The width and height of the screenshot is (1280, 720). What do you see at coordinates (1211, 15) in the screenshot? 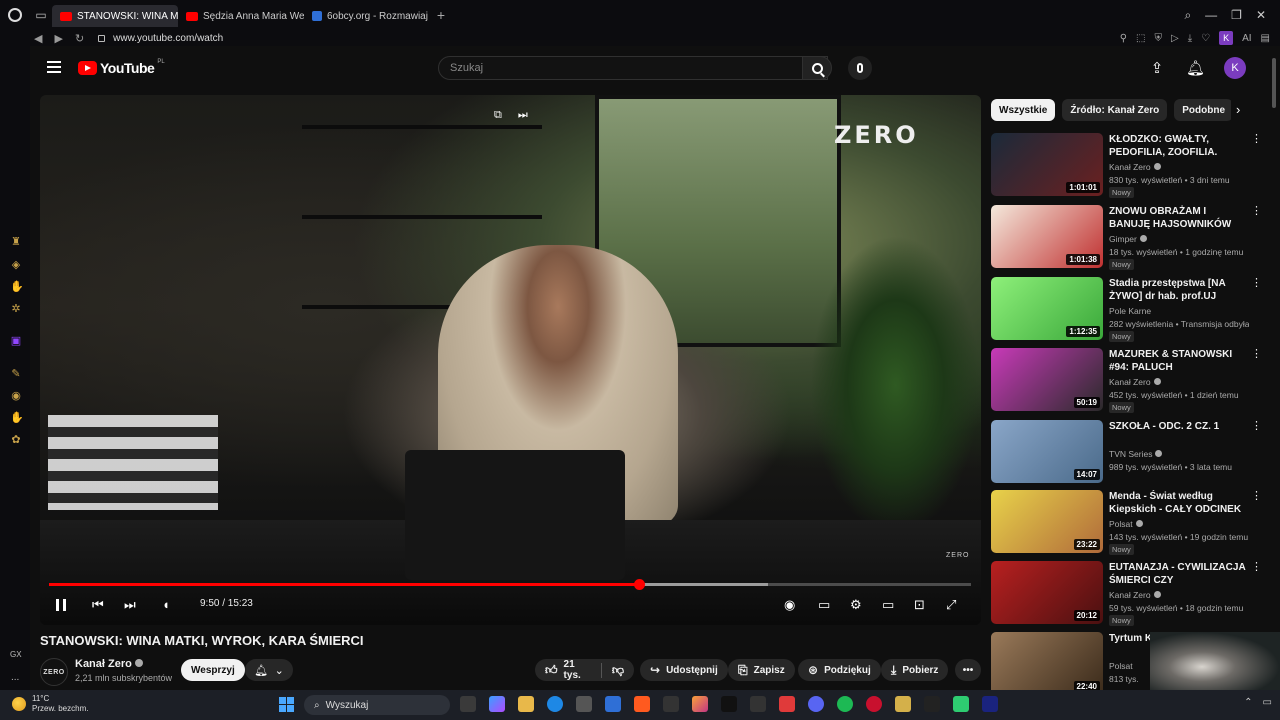
I see `minimize-icon: —` at bounding box center [1211, 15].